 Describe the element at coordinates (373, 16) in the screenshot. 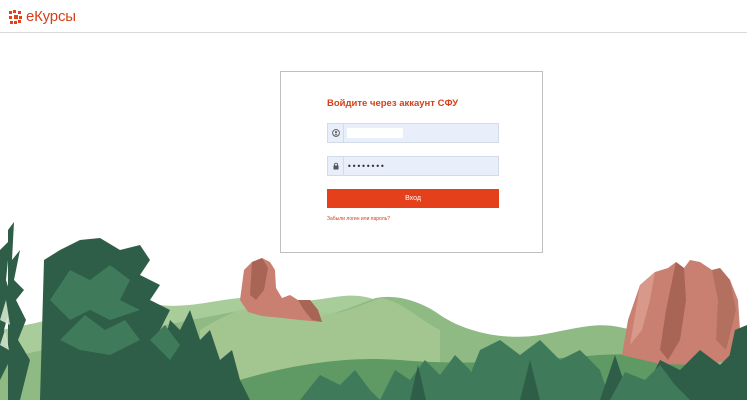

I see `site-header: eКурсы` at that location.